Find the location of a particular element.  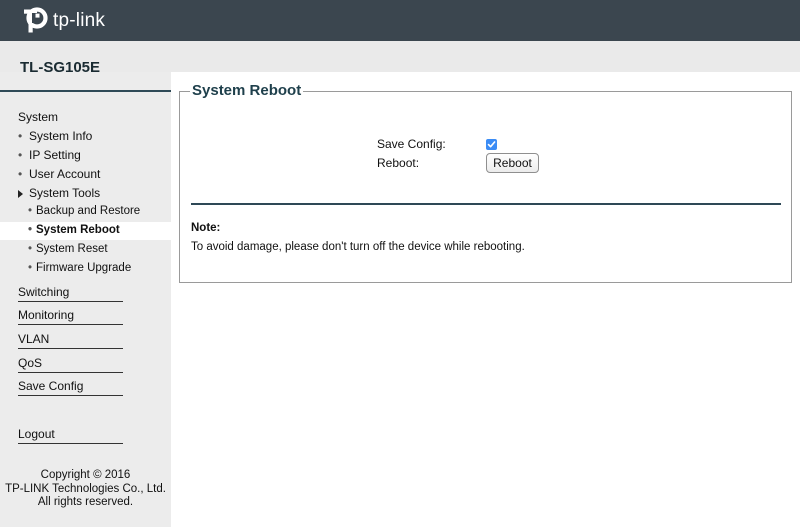

sidebar-subitem-backup-restore: • Backup and Restore is located at coordinates (84, 211).